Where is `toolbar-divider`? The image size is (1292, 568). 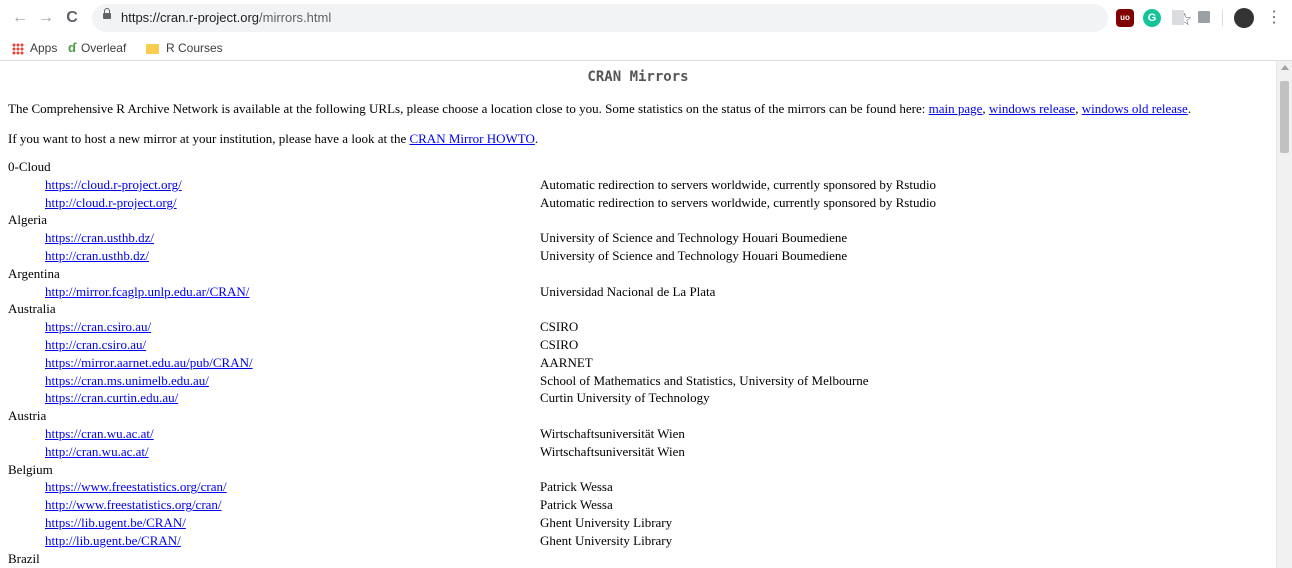 toolbar-divider is located at coordinates (1222, 18).